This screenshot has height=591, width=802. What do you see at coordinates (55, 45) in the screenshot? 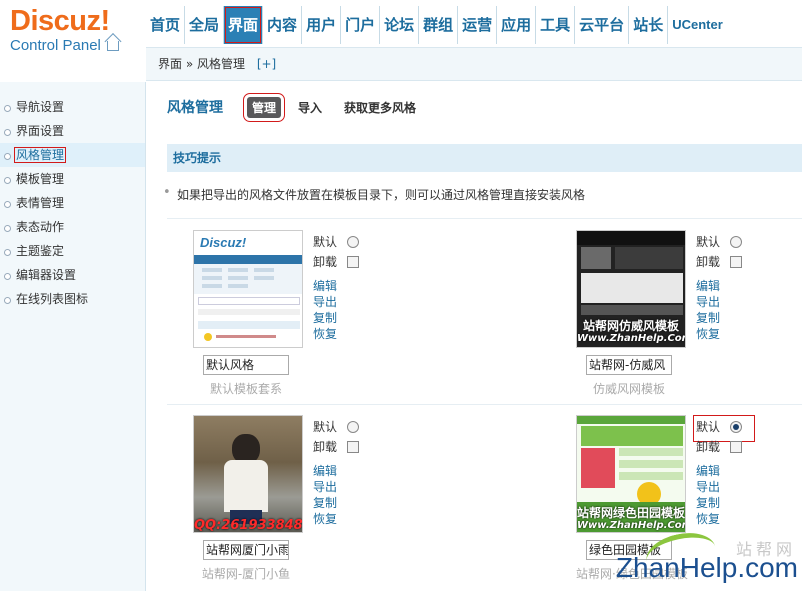
I see `logo-subtitle: Control Panel` at bounding box center [55, 45].